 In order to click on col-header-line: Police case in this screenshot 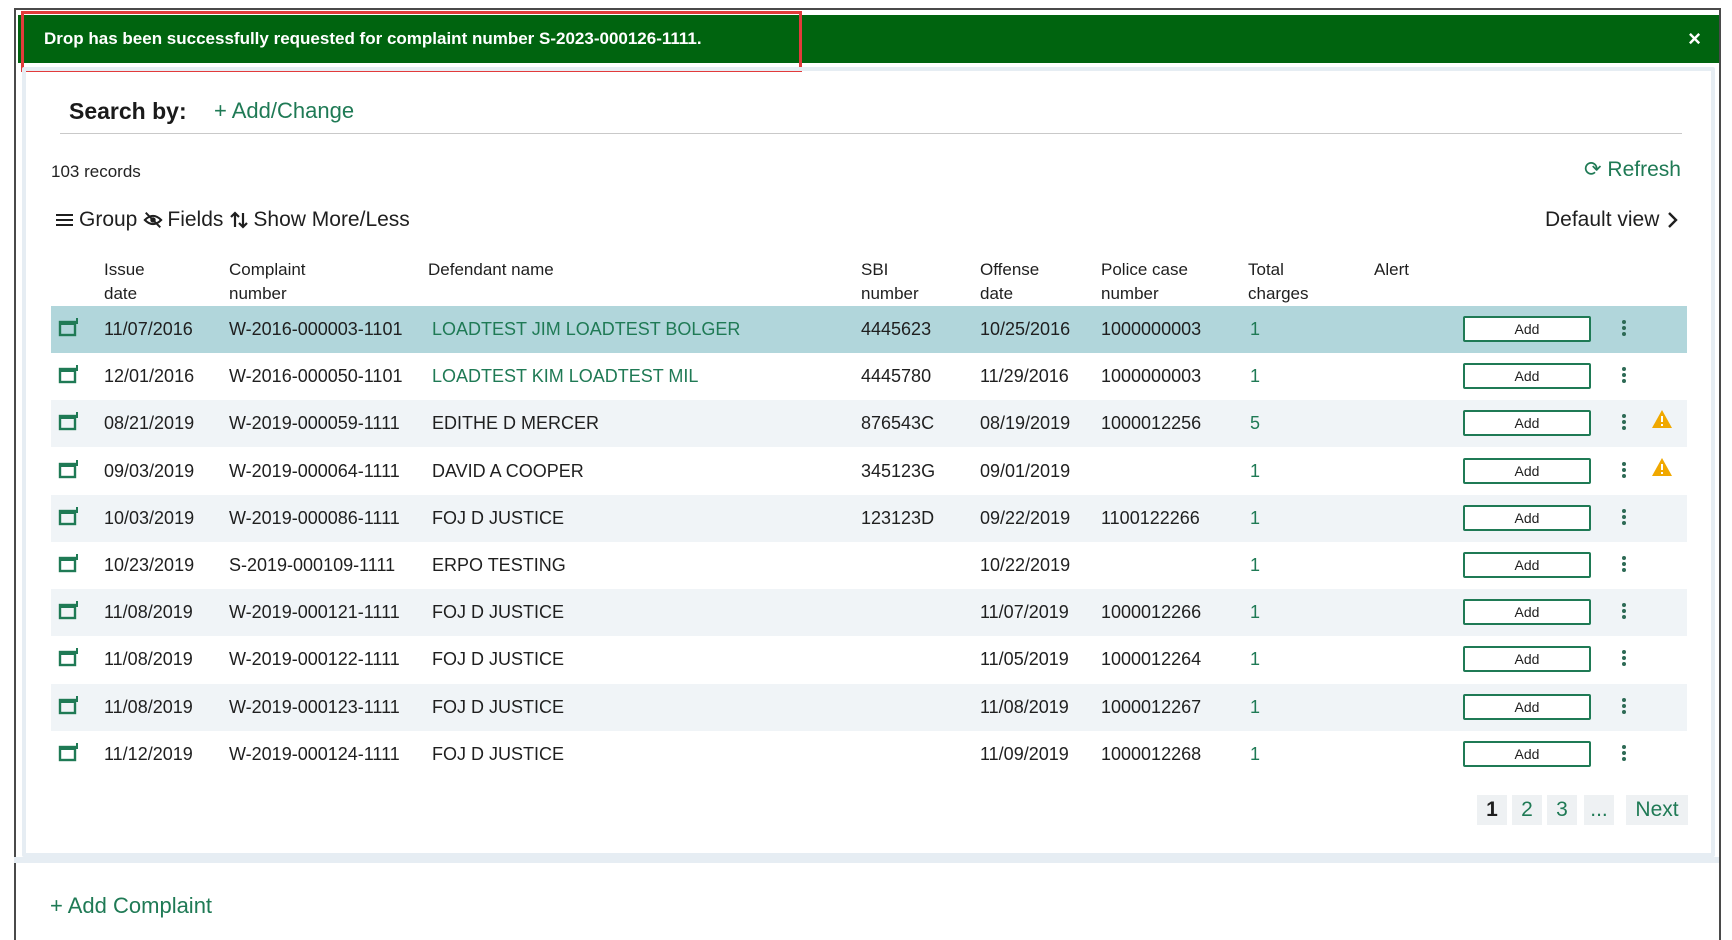, I will do `click(1144, 269)`.